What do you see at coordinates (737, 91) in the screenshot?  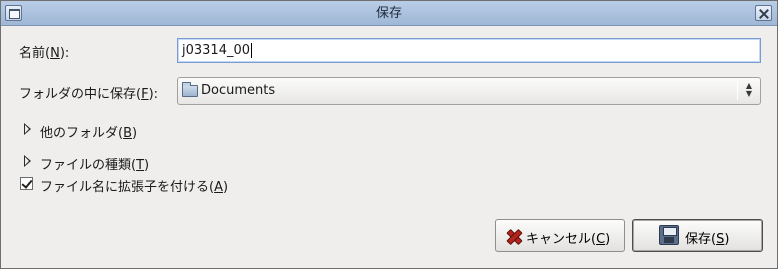 I see `combo-separator` at bounding box center [737, 91].